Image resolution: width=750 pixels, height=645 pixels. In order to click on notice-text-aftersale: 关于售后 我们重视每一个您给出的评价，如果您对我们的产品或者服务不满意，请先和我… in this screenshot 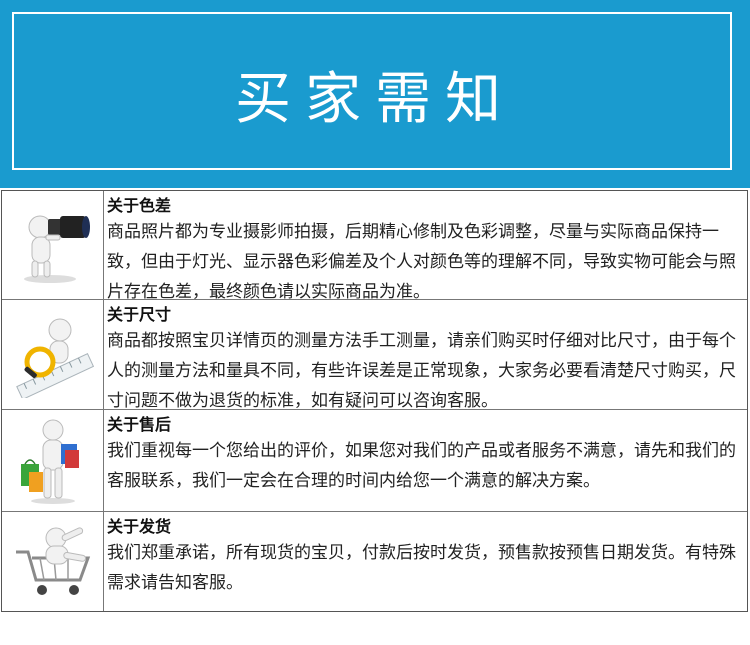, I will do `click(425, 460)`.